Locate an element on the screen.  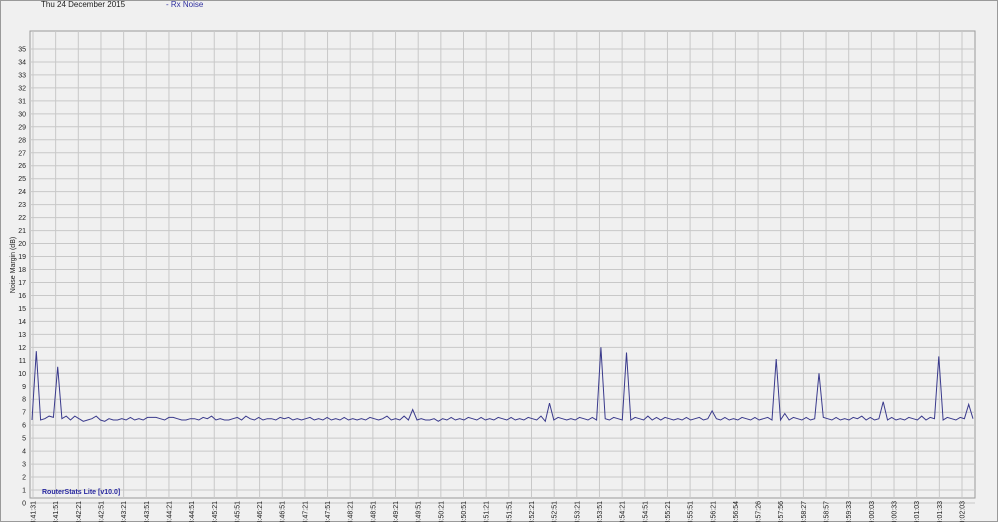
y-tick-label: 26 is located at coordinates (22, 166).